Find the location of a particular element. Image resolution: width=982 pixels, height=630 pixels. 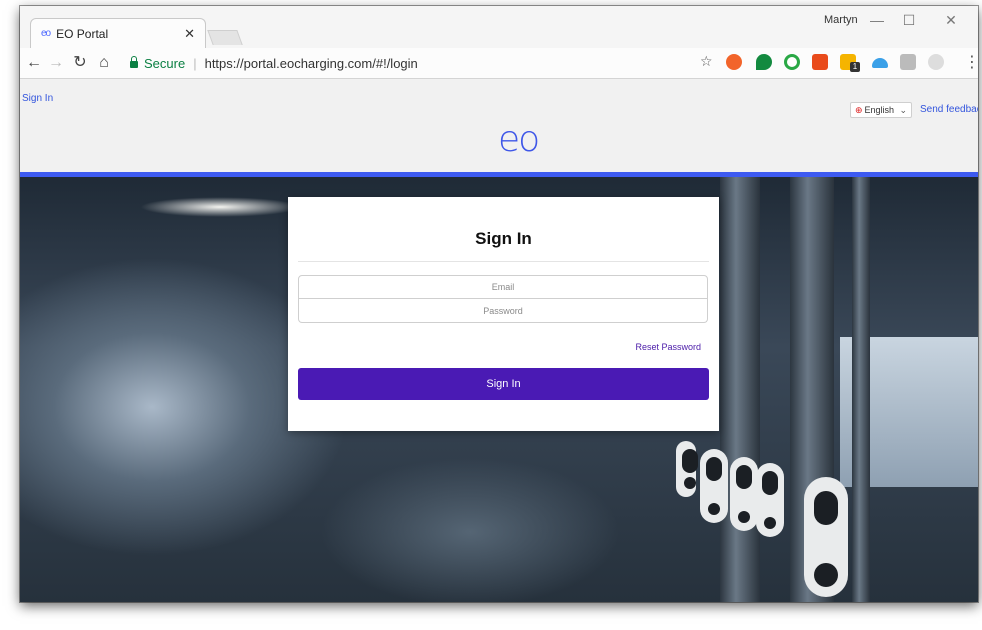

close-window-icon: ✕ is located at coordinates (951, 20).